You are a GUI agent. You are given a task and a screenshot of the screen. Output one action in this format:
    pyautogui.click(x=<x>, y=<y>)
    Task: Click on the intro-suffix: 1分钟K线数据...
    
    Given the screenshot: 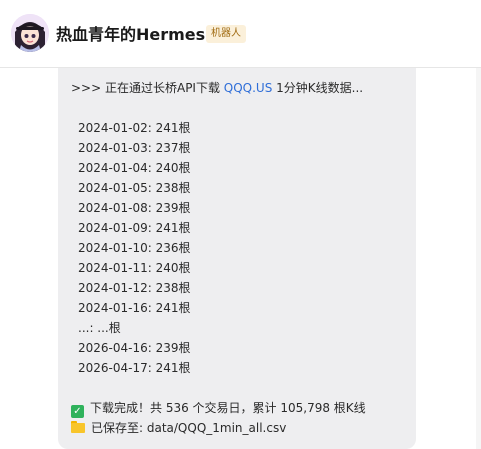 What is the action you would take?
    pyautogui.click(x=318, y=88)
    